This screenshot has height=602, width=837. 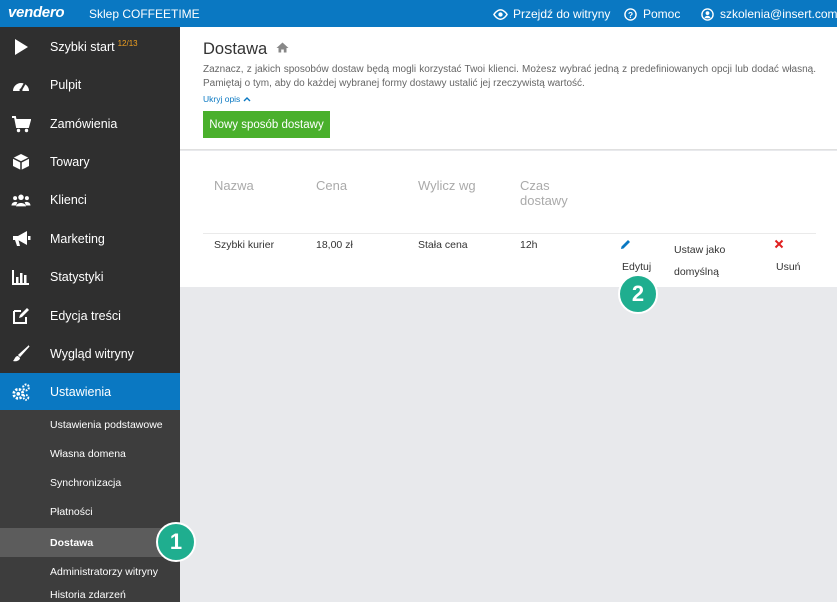 I want to click on column-header-calc: Wylicz wg, so click(x=447, y=185).